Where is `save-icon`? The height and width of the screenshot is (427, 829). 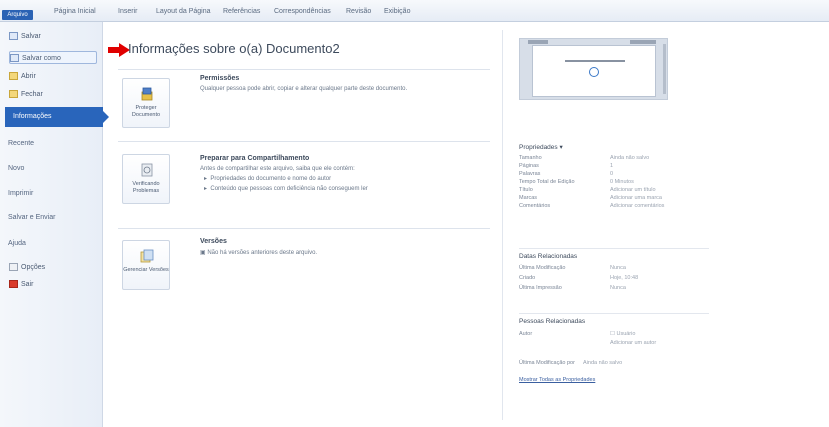
save-icon is located at coordinates (13, 36).